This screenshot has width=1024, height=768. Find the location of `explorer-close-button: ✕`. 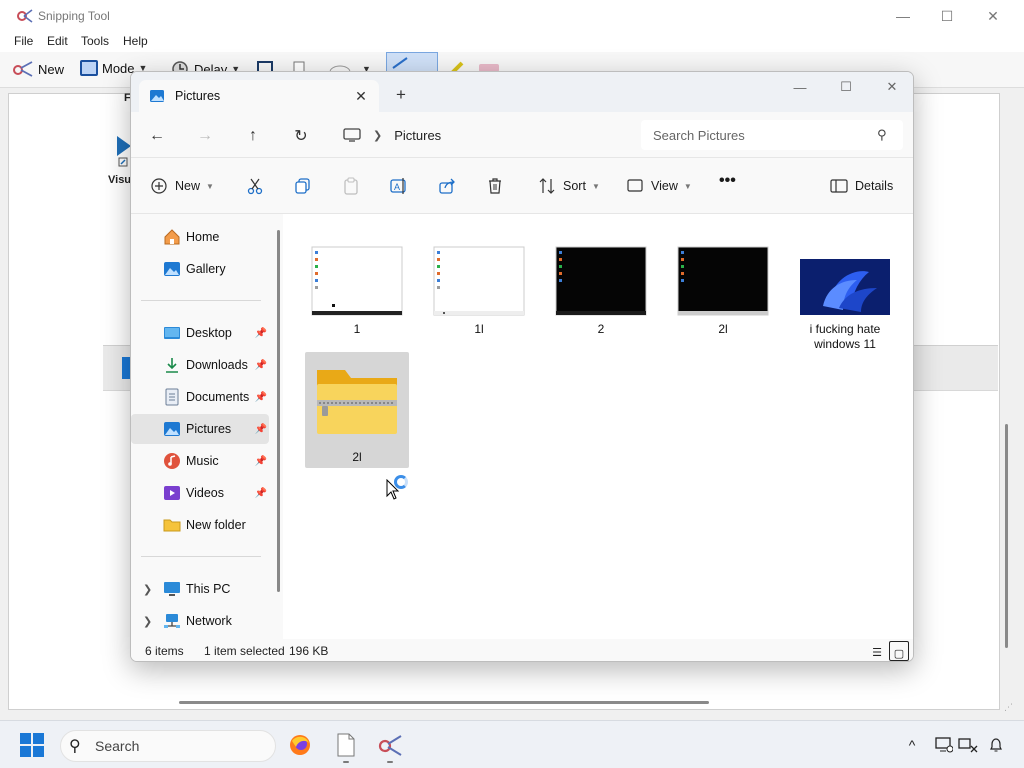

explorer-close-button: ✕ is located at coordinates (891, 87).